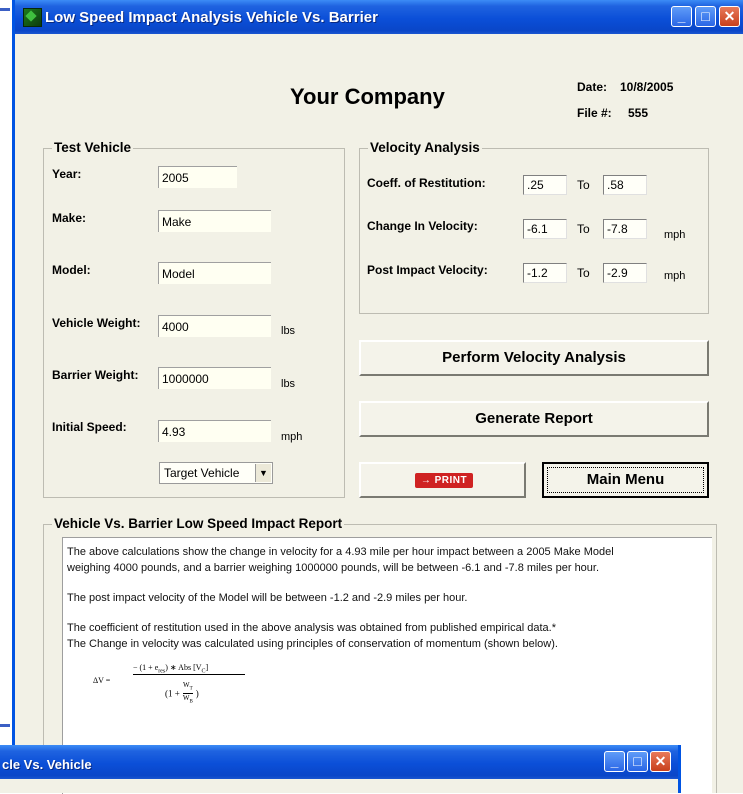 The image size is (743, 794). I want to click on formula-denominator-part: (1 +, so click(172, 693).